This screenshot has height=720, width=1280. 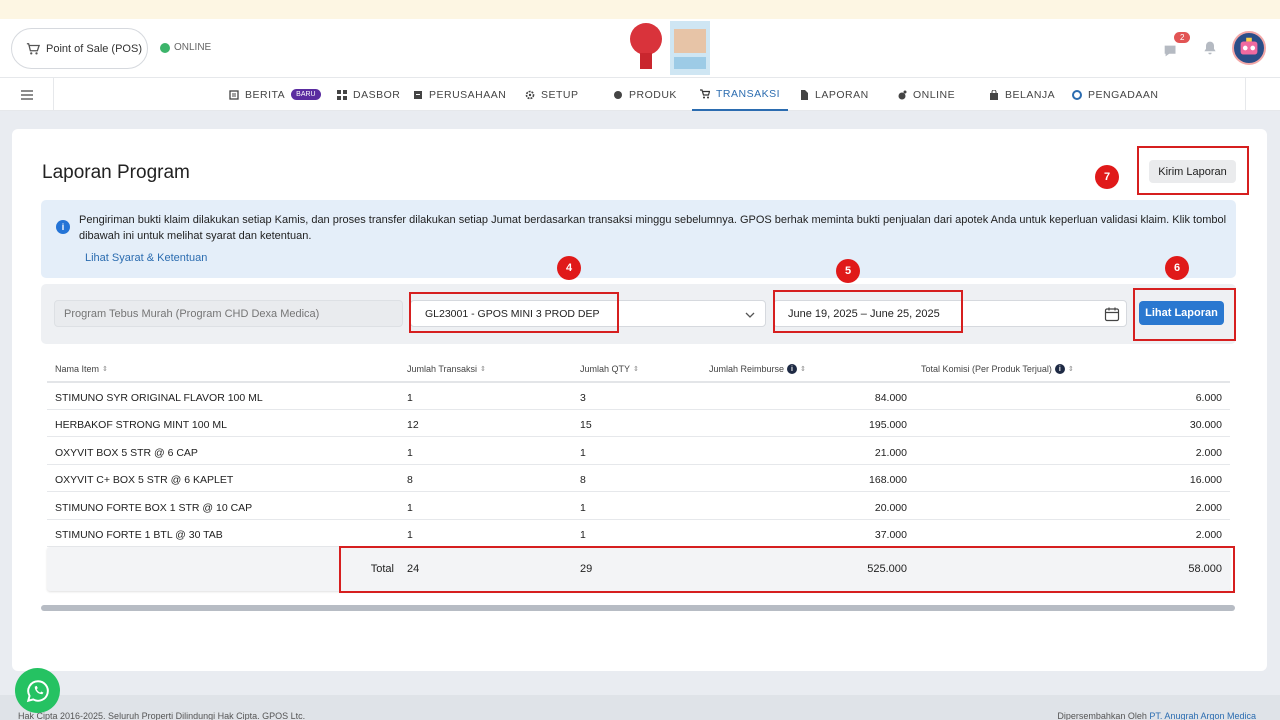 I want to click on product-icon, so click(x=618, y=94).